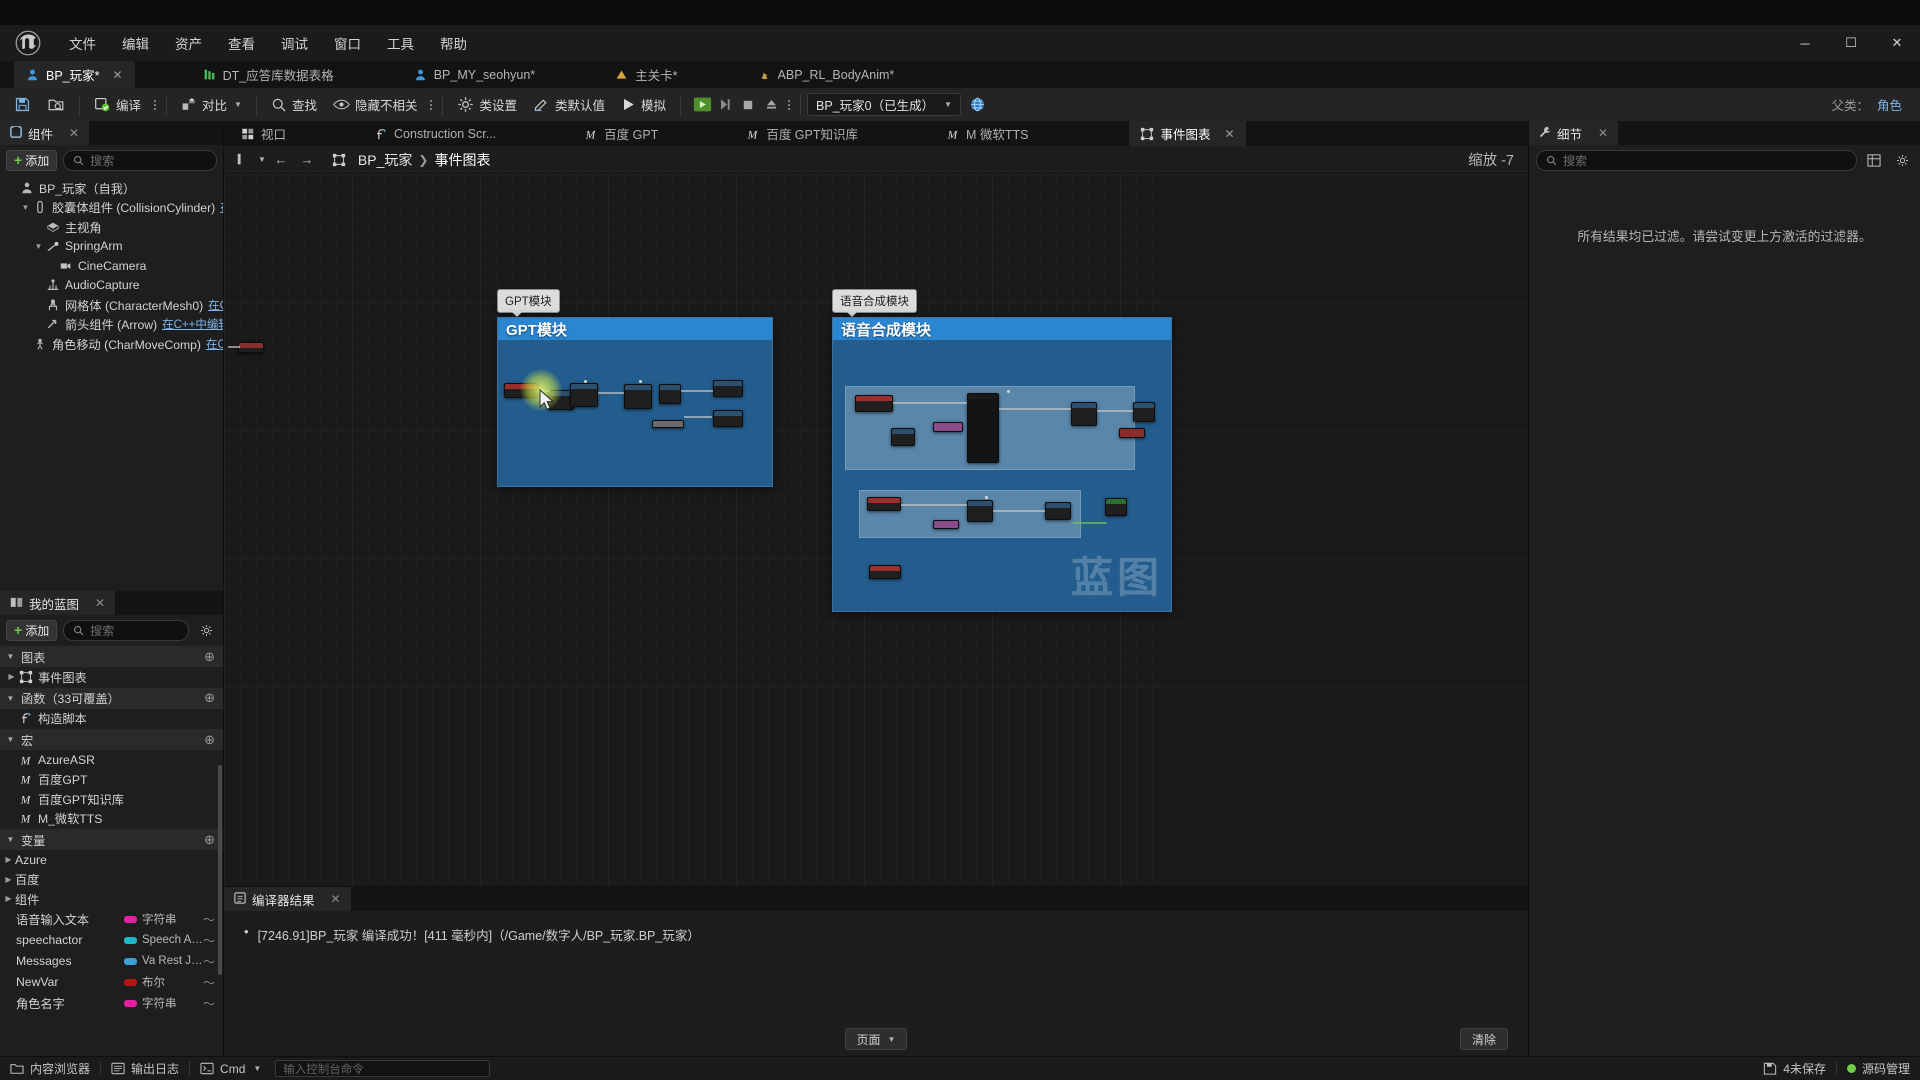 The width and height of the screenshot is (1920, 1080). Describe the element at coordinates (111, 940) in the screenshot. I see `variable-row: speechactor Speech Ac... 〜` at that location.